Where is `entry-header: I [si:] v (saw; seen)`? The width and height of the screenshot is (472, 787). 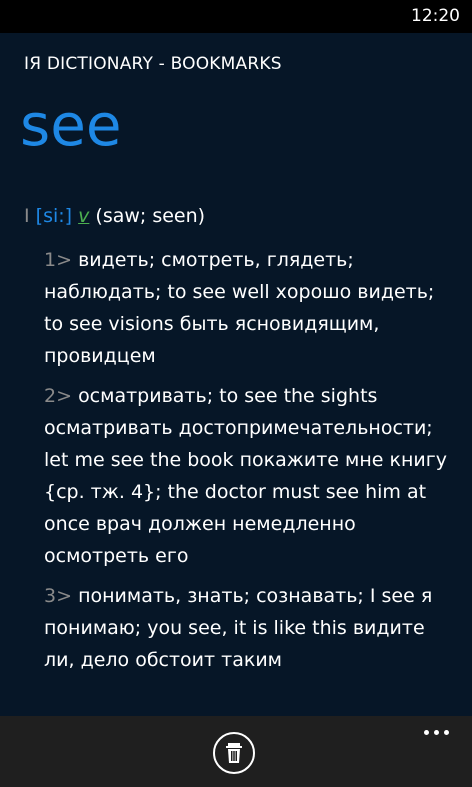
entry-header: I [si:] v (saw; seen) is located at coordinates (114, 216).